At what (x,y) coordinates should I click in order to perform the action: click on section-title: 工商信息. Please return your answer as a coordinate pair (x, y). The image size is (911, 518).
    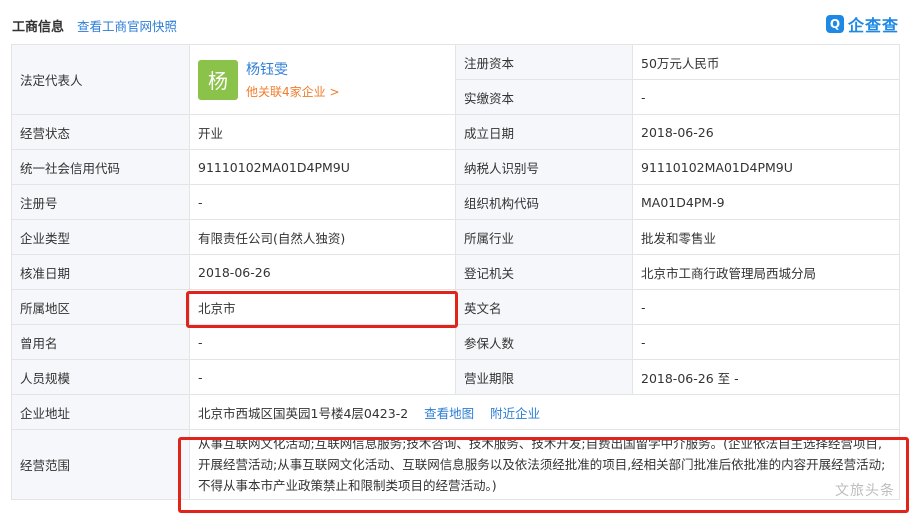
    Looking at the image, I should click on (38, 27).